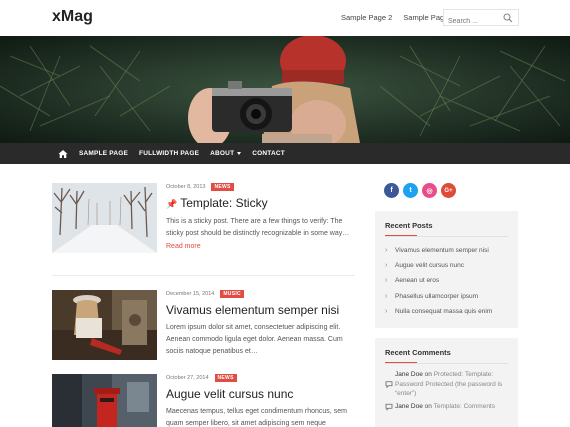 The image size is (570, 427). Describe the element at coordinates (446, 280) in the screenshot. I see `list-item: › Aenean ut eros` at that location.